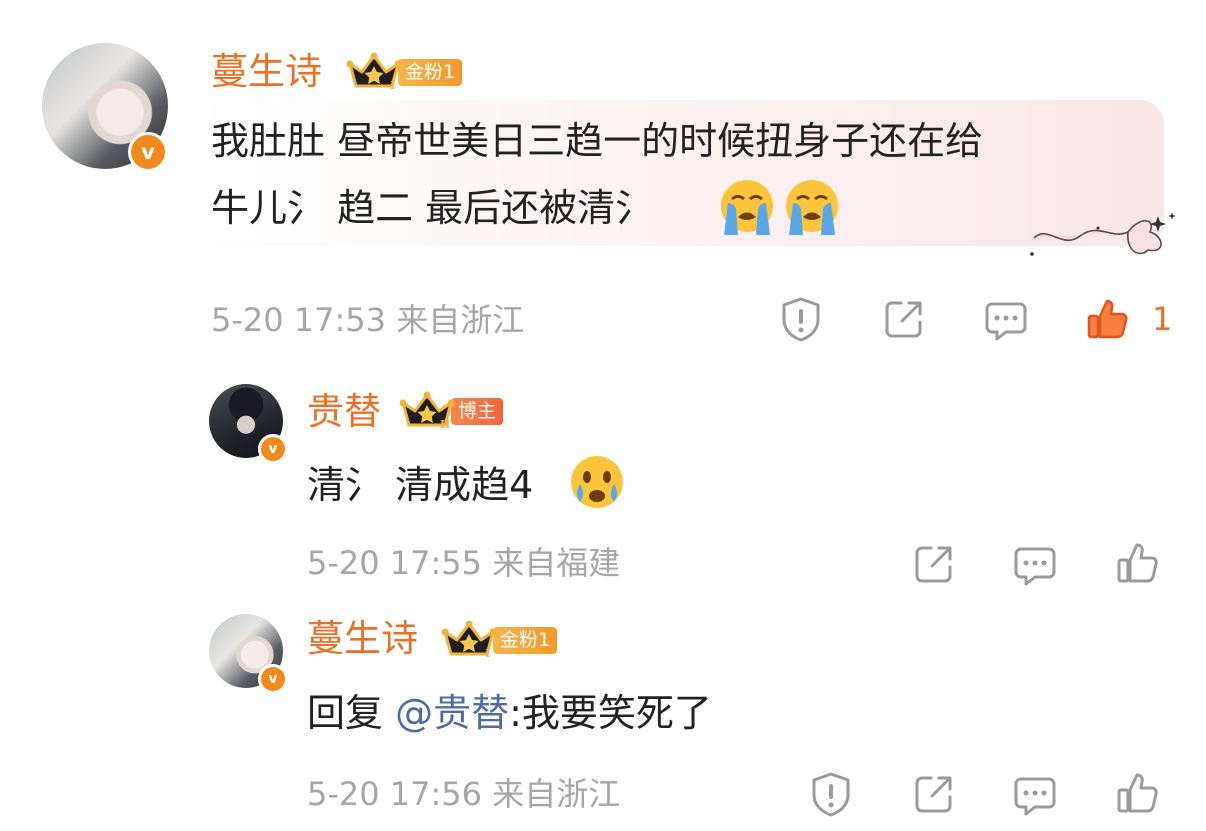  Describe the element at coordinates (427, 411) in the screenshot. I see `crown-icon: II` at that location.